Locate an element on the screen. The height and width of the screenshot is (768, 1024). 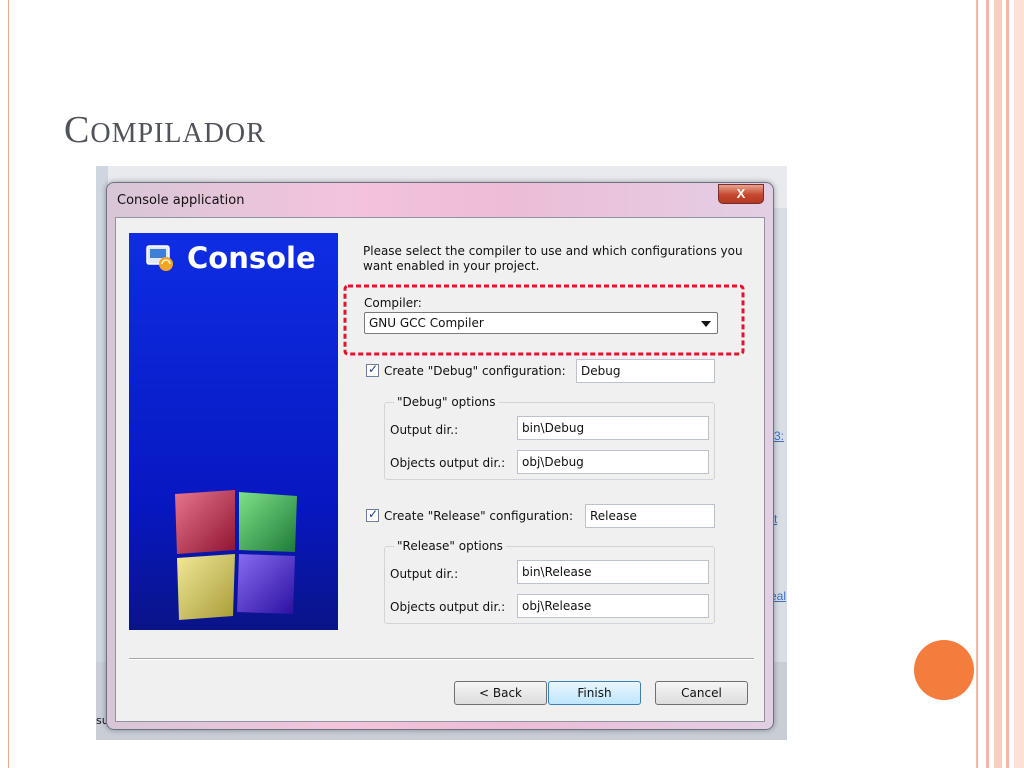
decorative-circle is located at coordinates (944, 670).